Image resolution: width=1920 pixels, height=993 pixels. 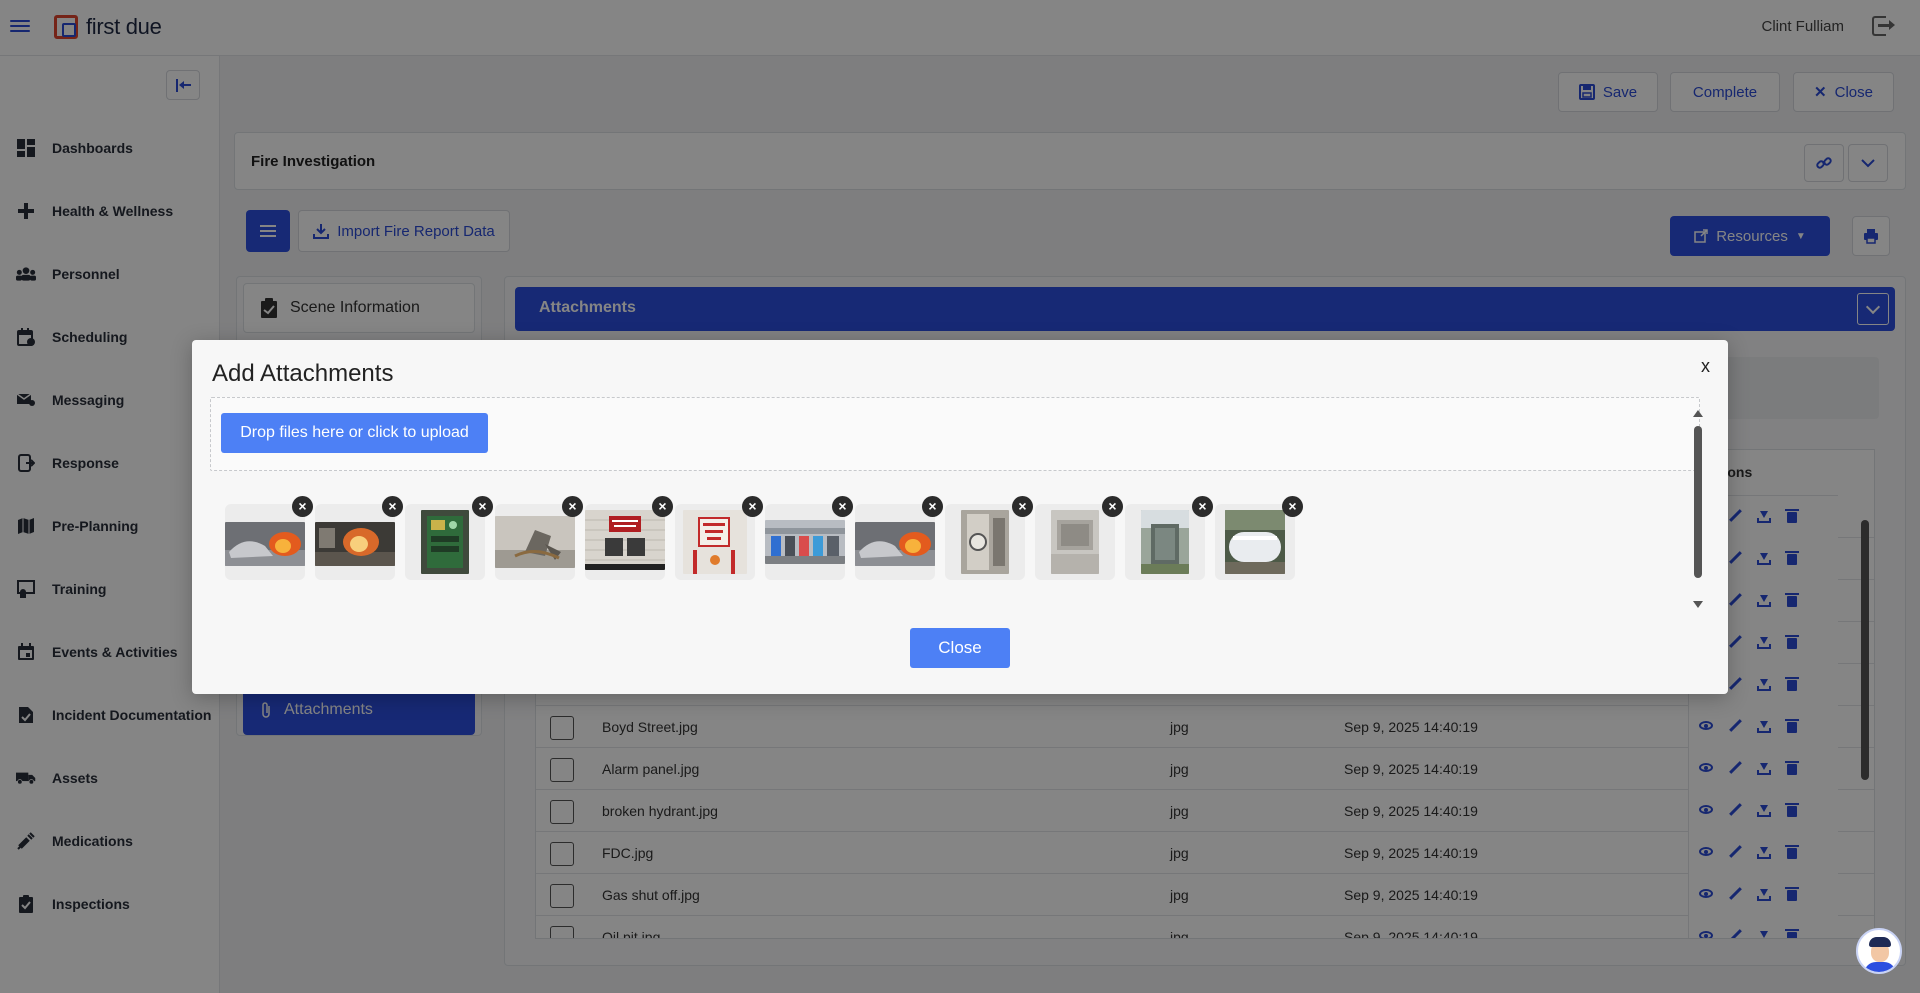 I want to click on assistant-avatar, so click(x=1879, y=951).